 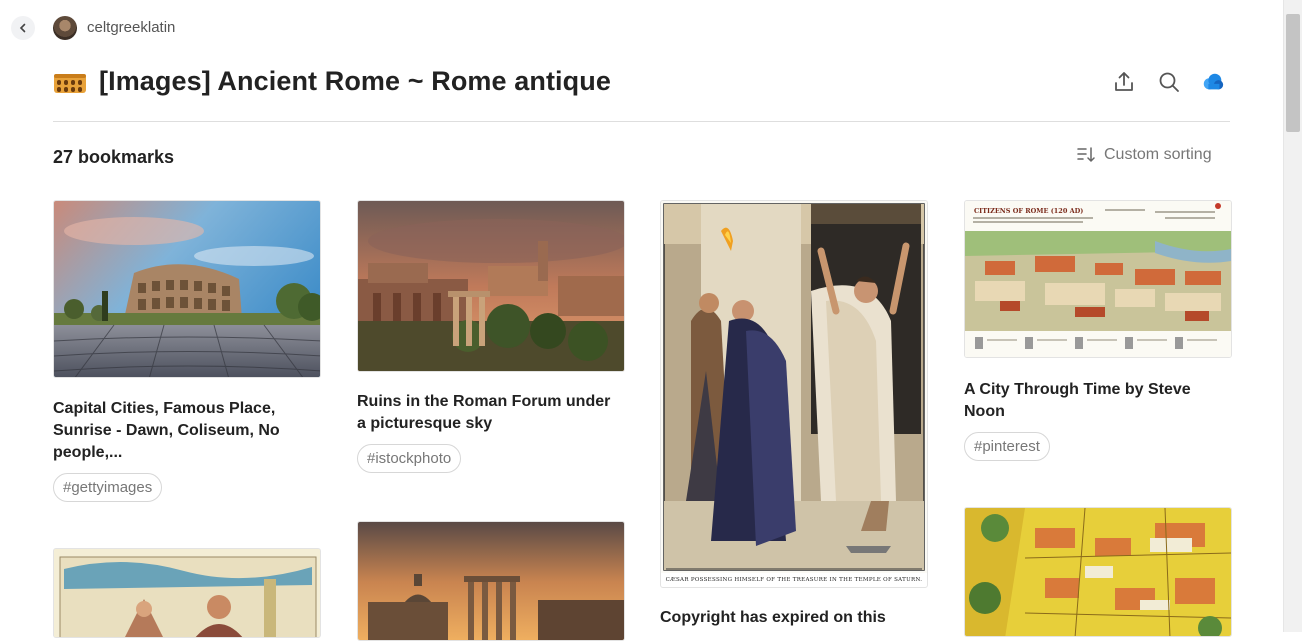 What do you see at coordinates (131, 27) in the screenshot?
I see `username: celtgreeklatin` at bounding box center [131, 27].